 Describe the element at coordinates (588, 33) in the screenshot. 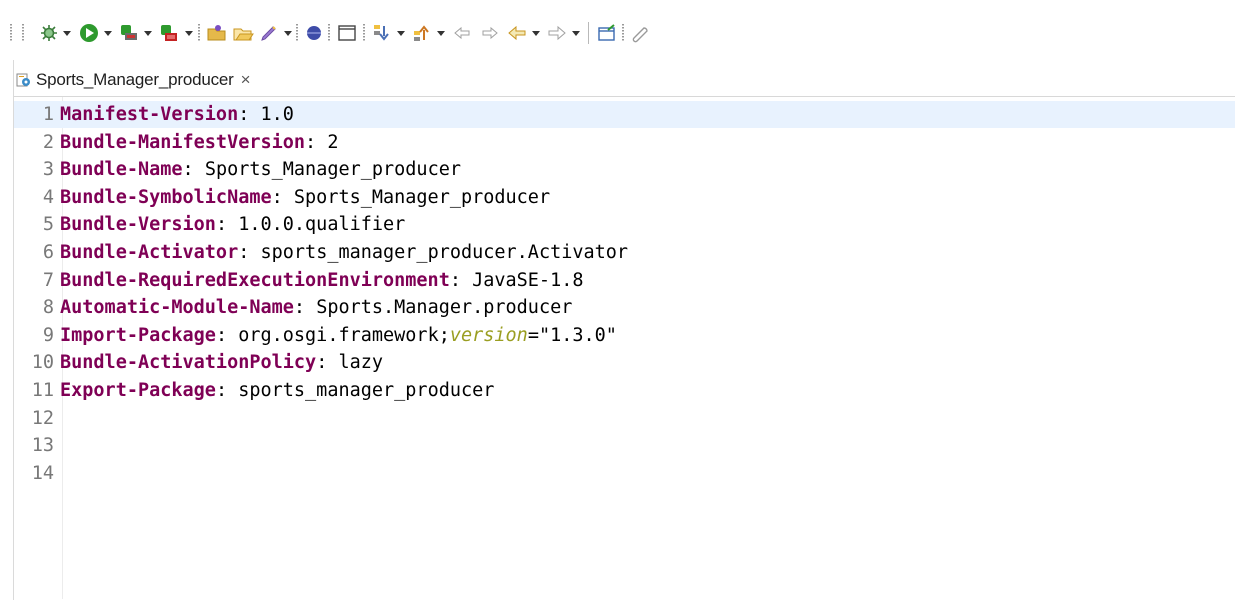

I see `toolbar-separator` at that location.